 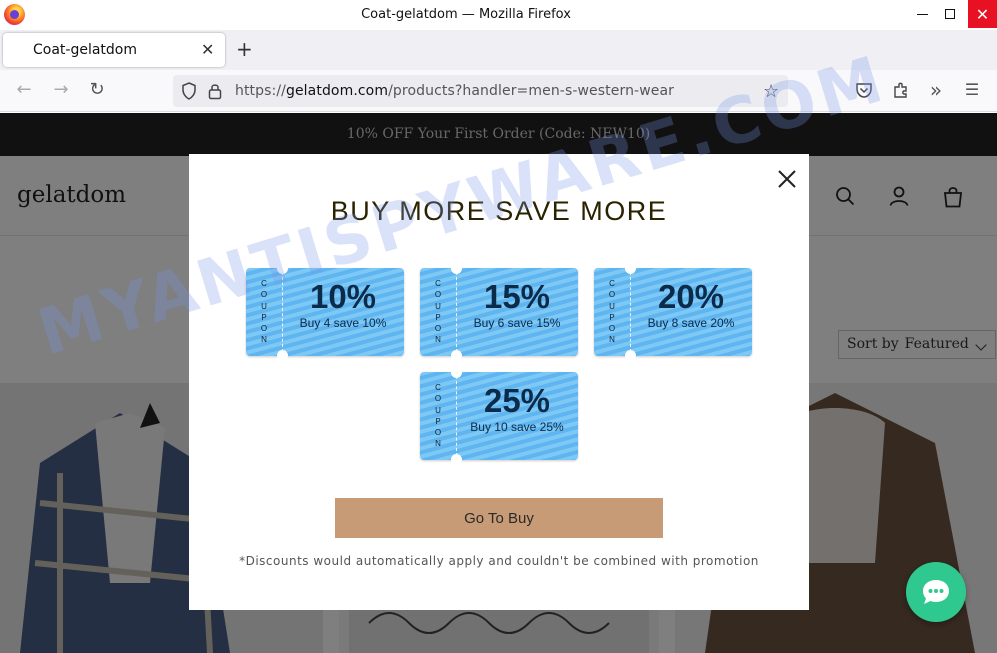 I want to click on url-path: /products?handler=men-s-western-wear, so click(x=531, y=91).